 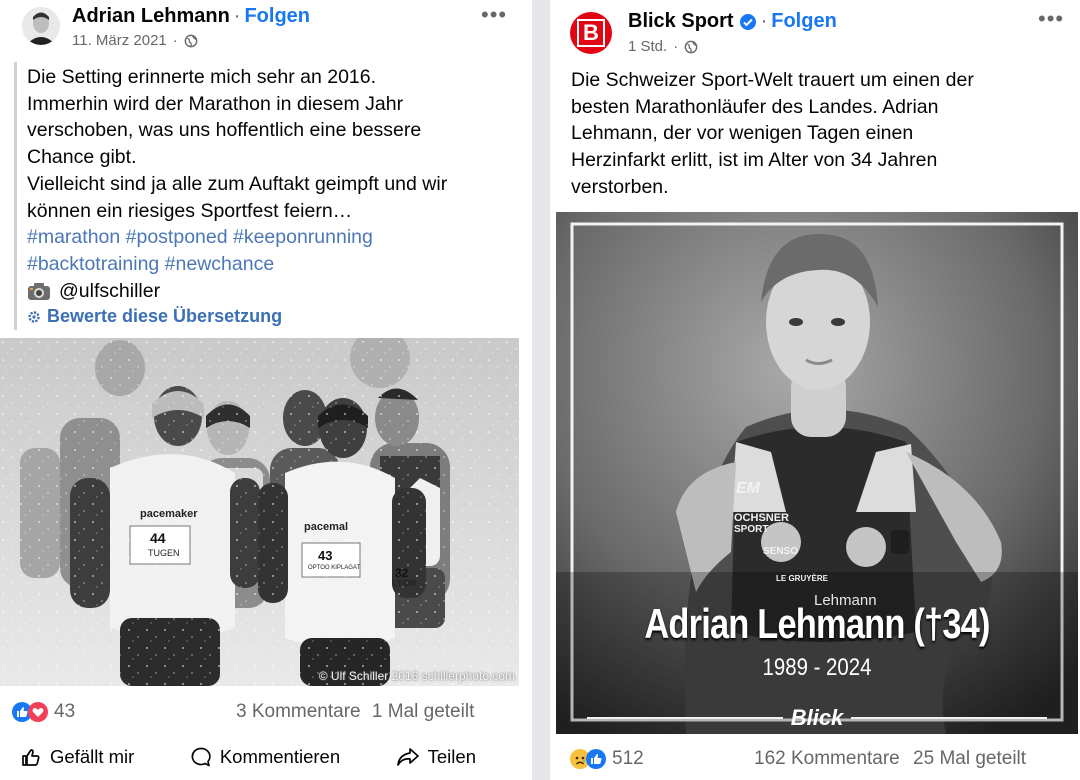 What do you see at coordinates (755, 106) in the screenshot?
I see `post-text-line: besten Marathonläufer des Landes. Adrian` at bounding box center [755, 106].